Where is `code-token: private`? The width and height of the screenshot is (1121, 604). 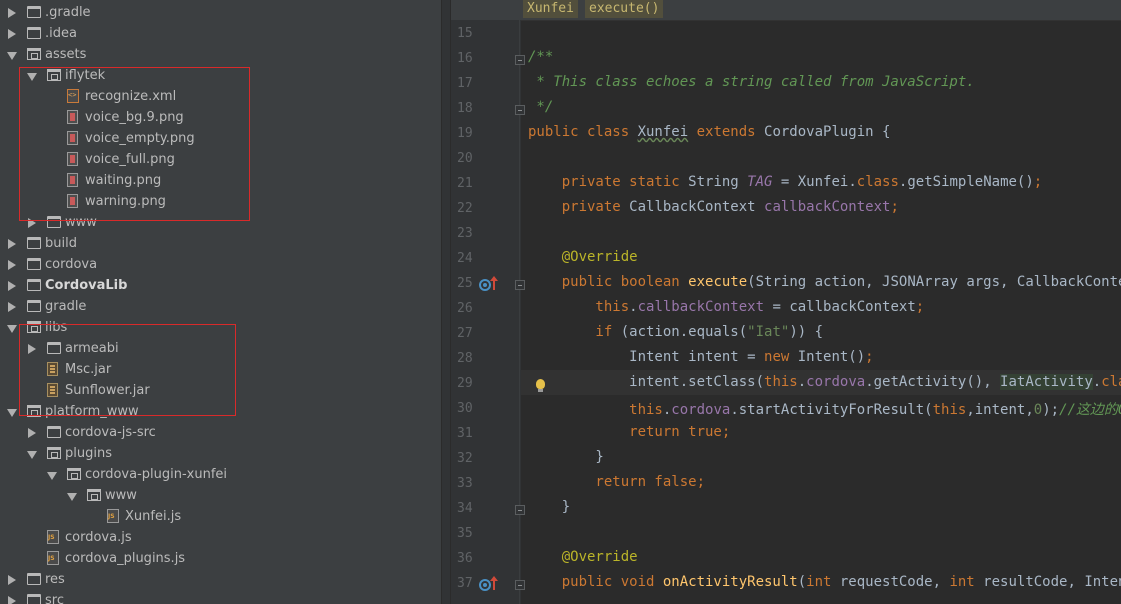
code-token: private is located at coordinates (579, 207).